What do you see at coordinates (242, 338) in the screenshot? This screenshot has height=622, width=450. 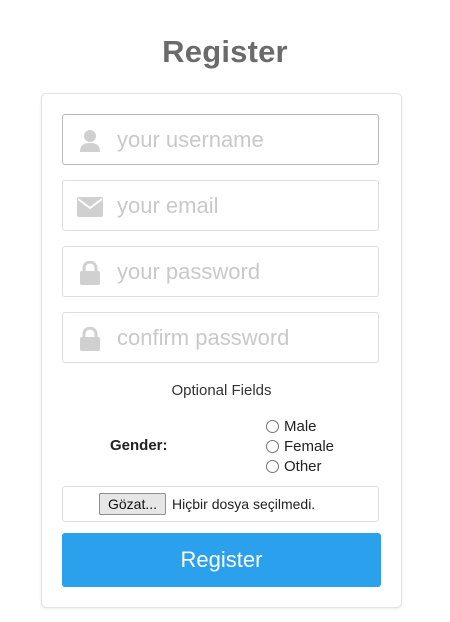 I see `confirm-password-input` at bounding box center [242, 338].